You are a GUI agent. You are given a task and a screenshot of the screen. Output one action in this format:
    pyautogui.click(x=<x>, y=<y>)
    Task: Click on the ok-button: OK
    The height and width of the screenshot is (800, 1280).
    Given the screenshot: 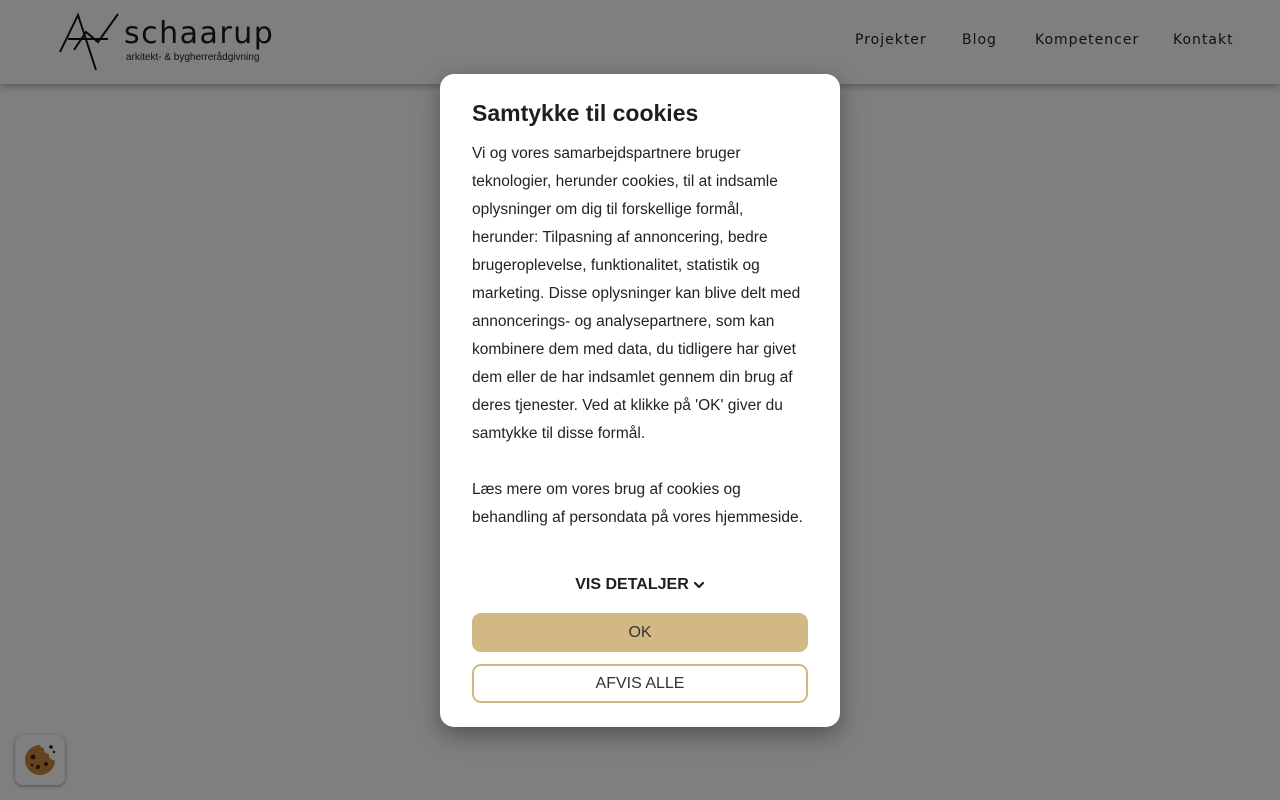 What is the action you would take?
    pyautogui.click(x=640, y=632)
    